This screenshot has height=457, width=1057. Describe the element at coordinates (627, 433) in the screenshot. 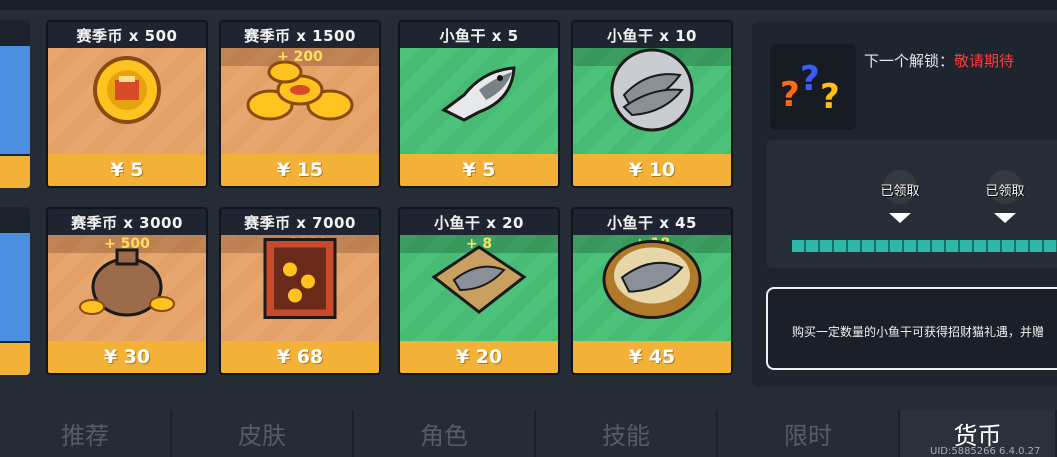

I see `tab-3: 技能` at that location.